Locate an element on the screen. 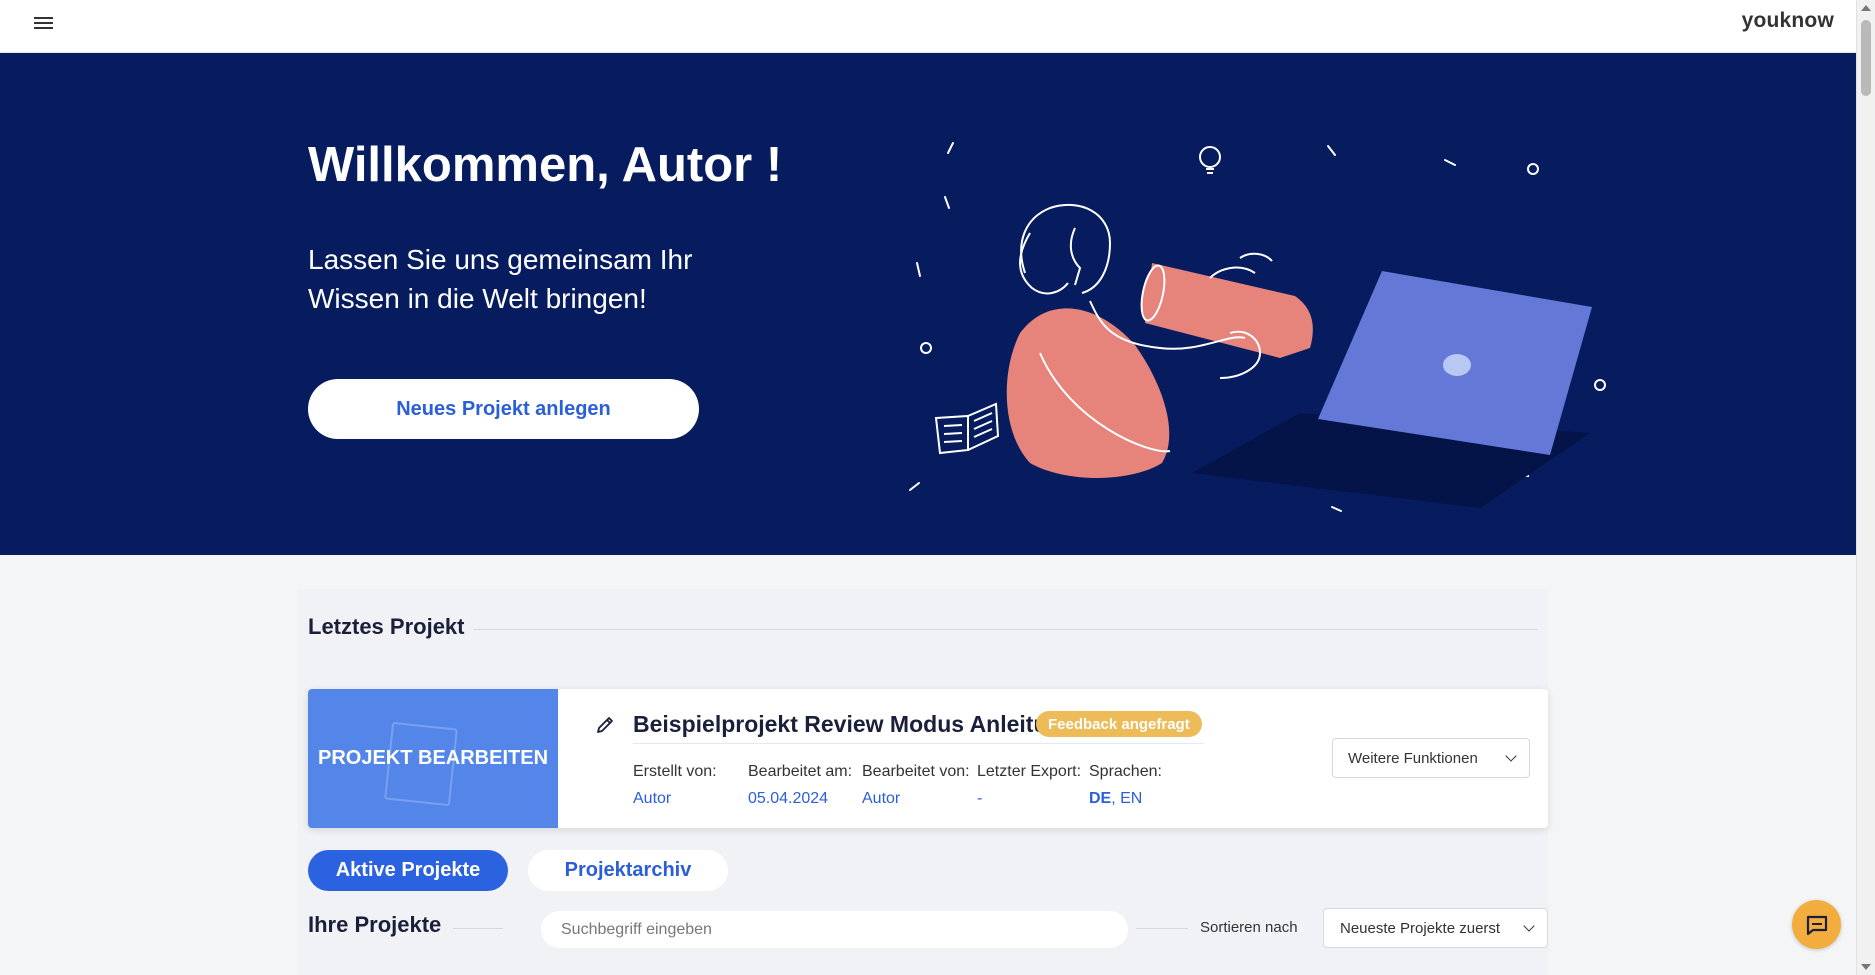 The image size is (1875, 975). top-bar: youknow is located at coordinates (928, 26).